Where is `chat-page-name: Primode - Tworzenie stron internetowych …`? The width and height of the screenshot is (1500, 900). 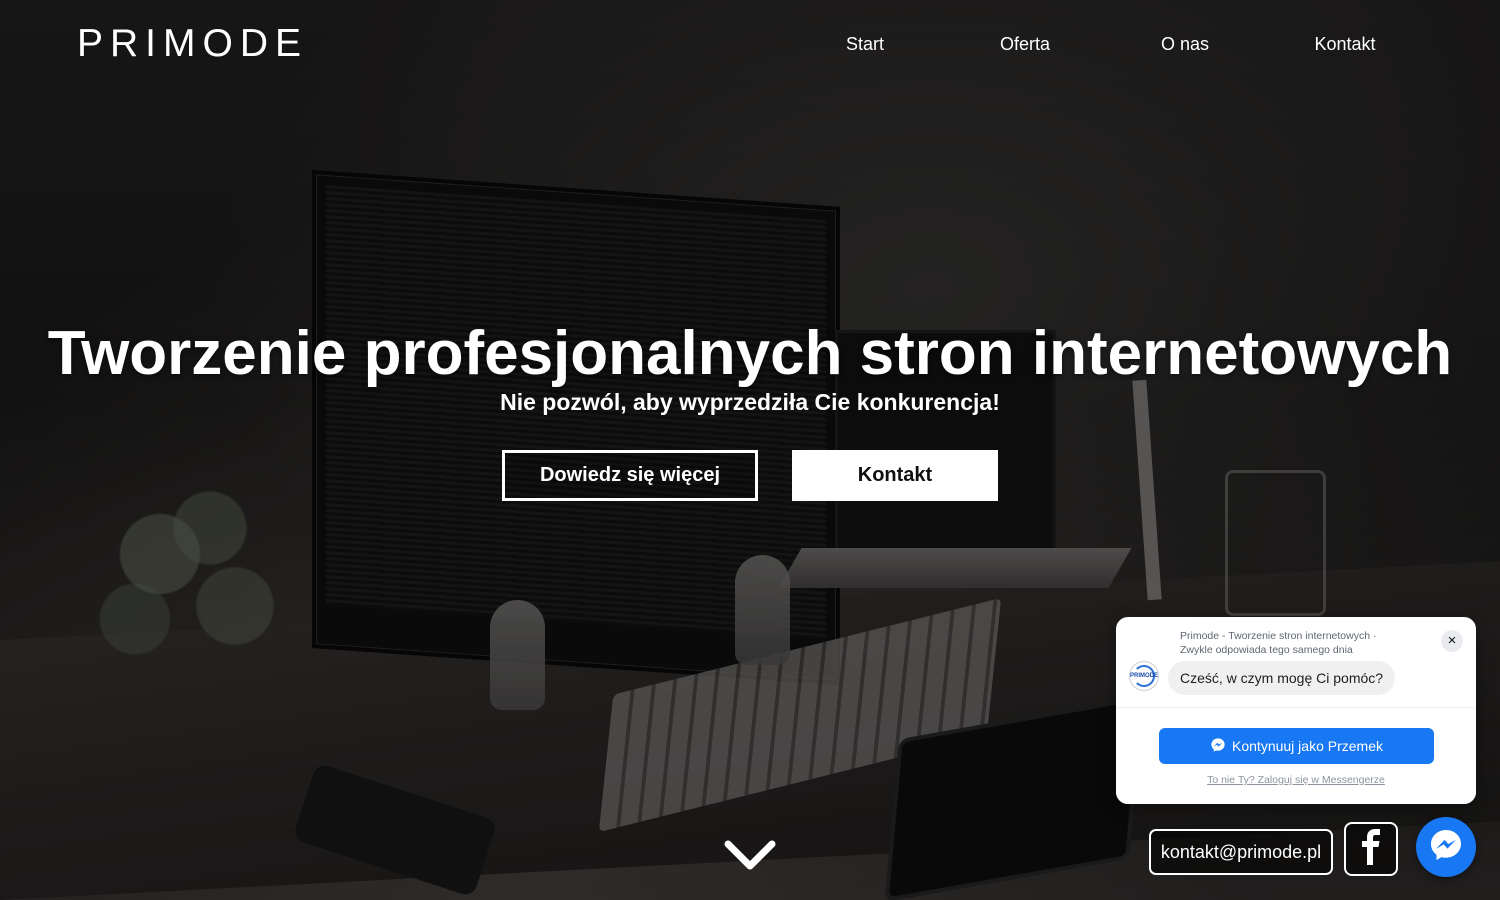
chat-page-name: Primode - Tworzenie stron internetowych … is located at coordinates (1278, 636).